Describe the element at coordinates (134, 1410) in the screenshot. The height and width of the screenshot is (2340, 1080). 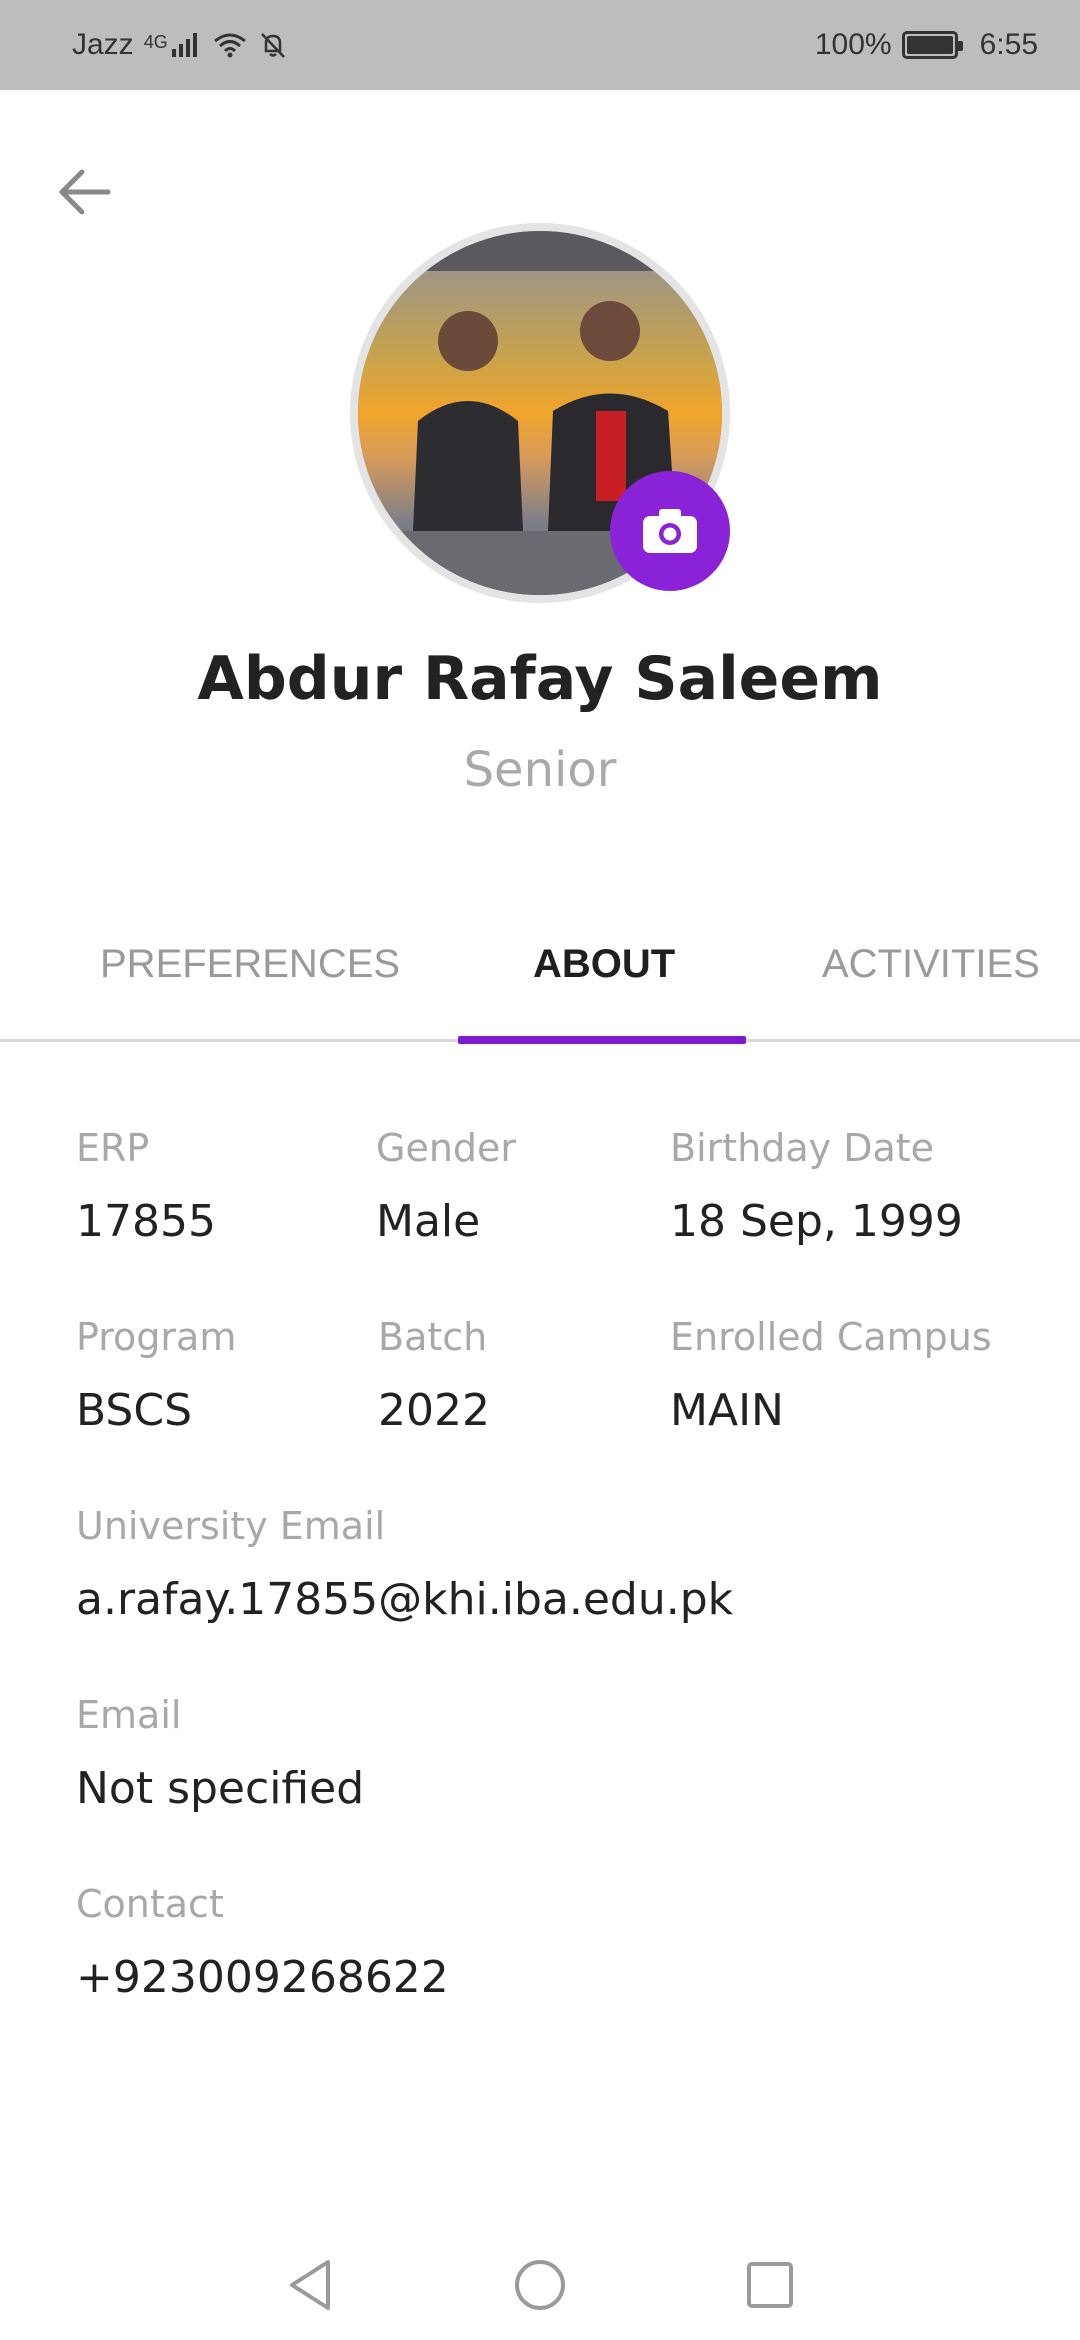
I see `program-value: BSCS` at that location.